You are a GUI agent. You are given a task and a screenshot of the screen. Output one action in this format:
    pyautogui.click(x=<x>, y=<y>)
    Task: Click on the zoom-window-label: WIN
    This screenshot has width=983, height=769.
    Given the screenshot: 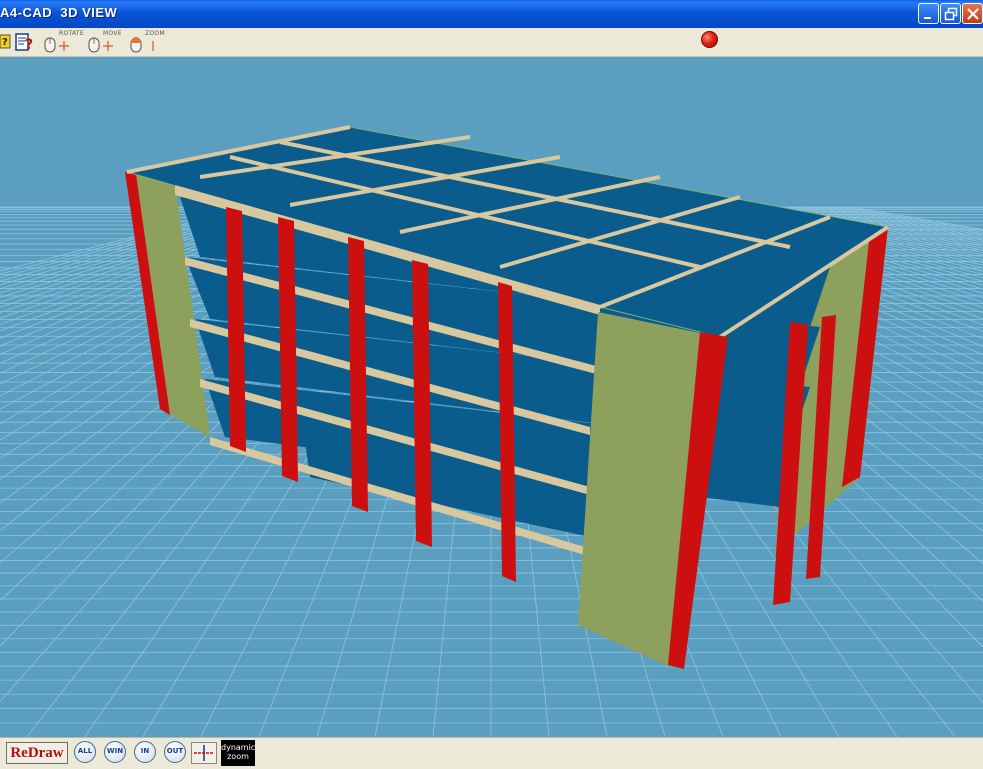 What is the action you would take?
    pyautogui.click(x=115, y=751)
    